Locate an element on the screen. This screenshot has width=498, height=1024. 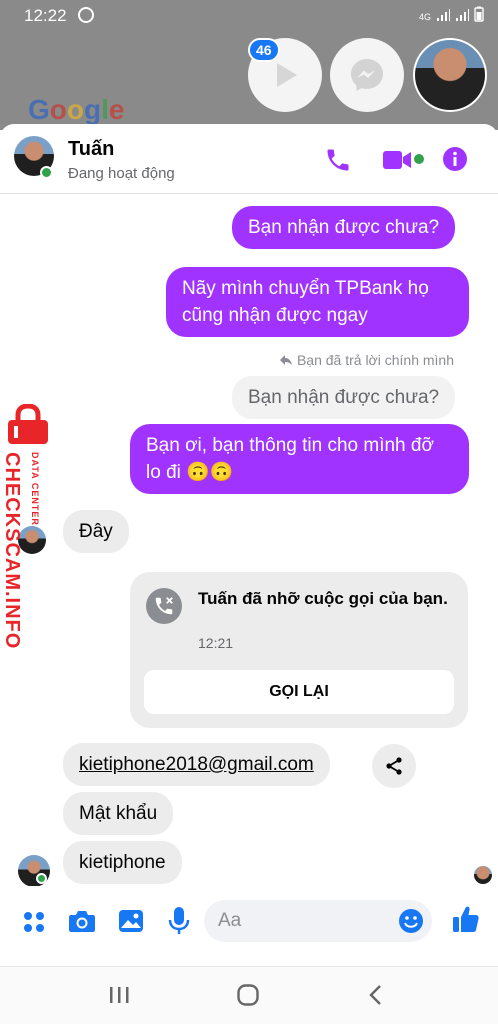
contact-status: Đang hoạt động is located at coordinates (121, 173).